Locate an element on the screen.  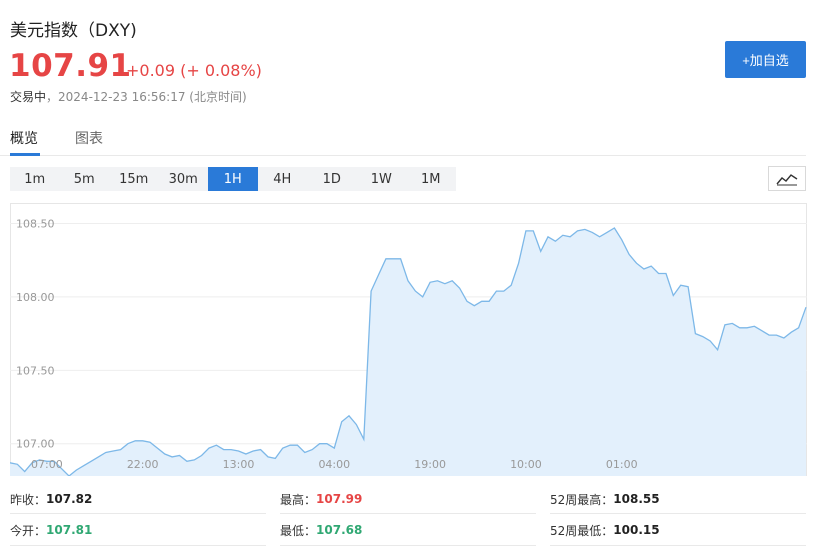
x-tick-label: 13:00 is located at coordinates (239, 464).